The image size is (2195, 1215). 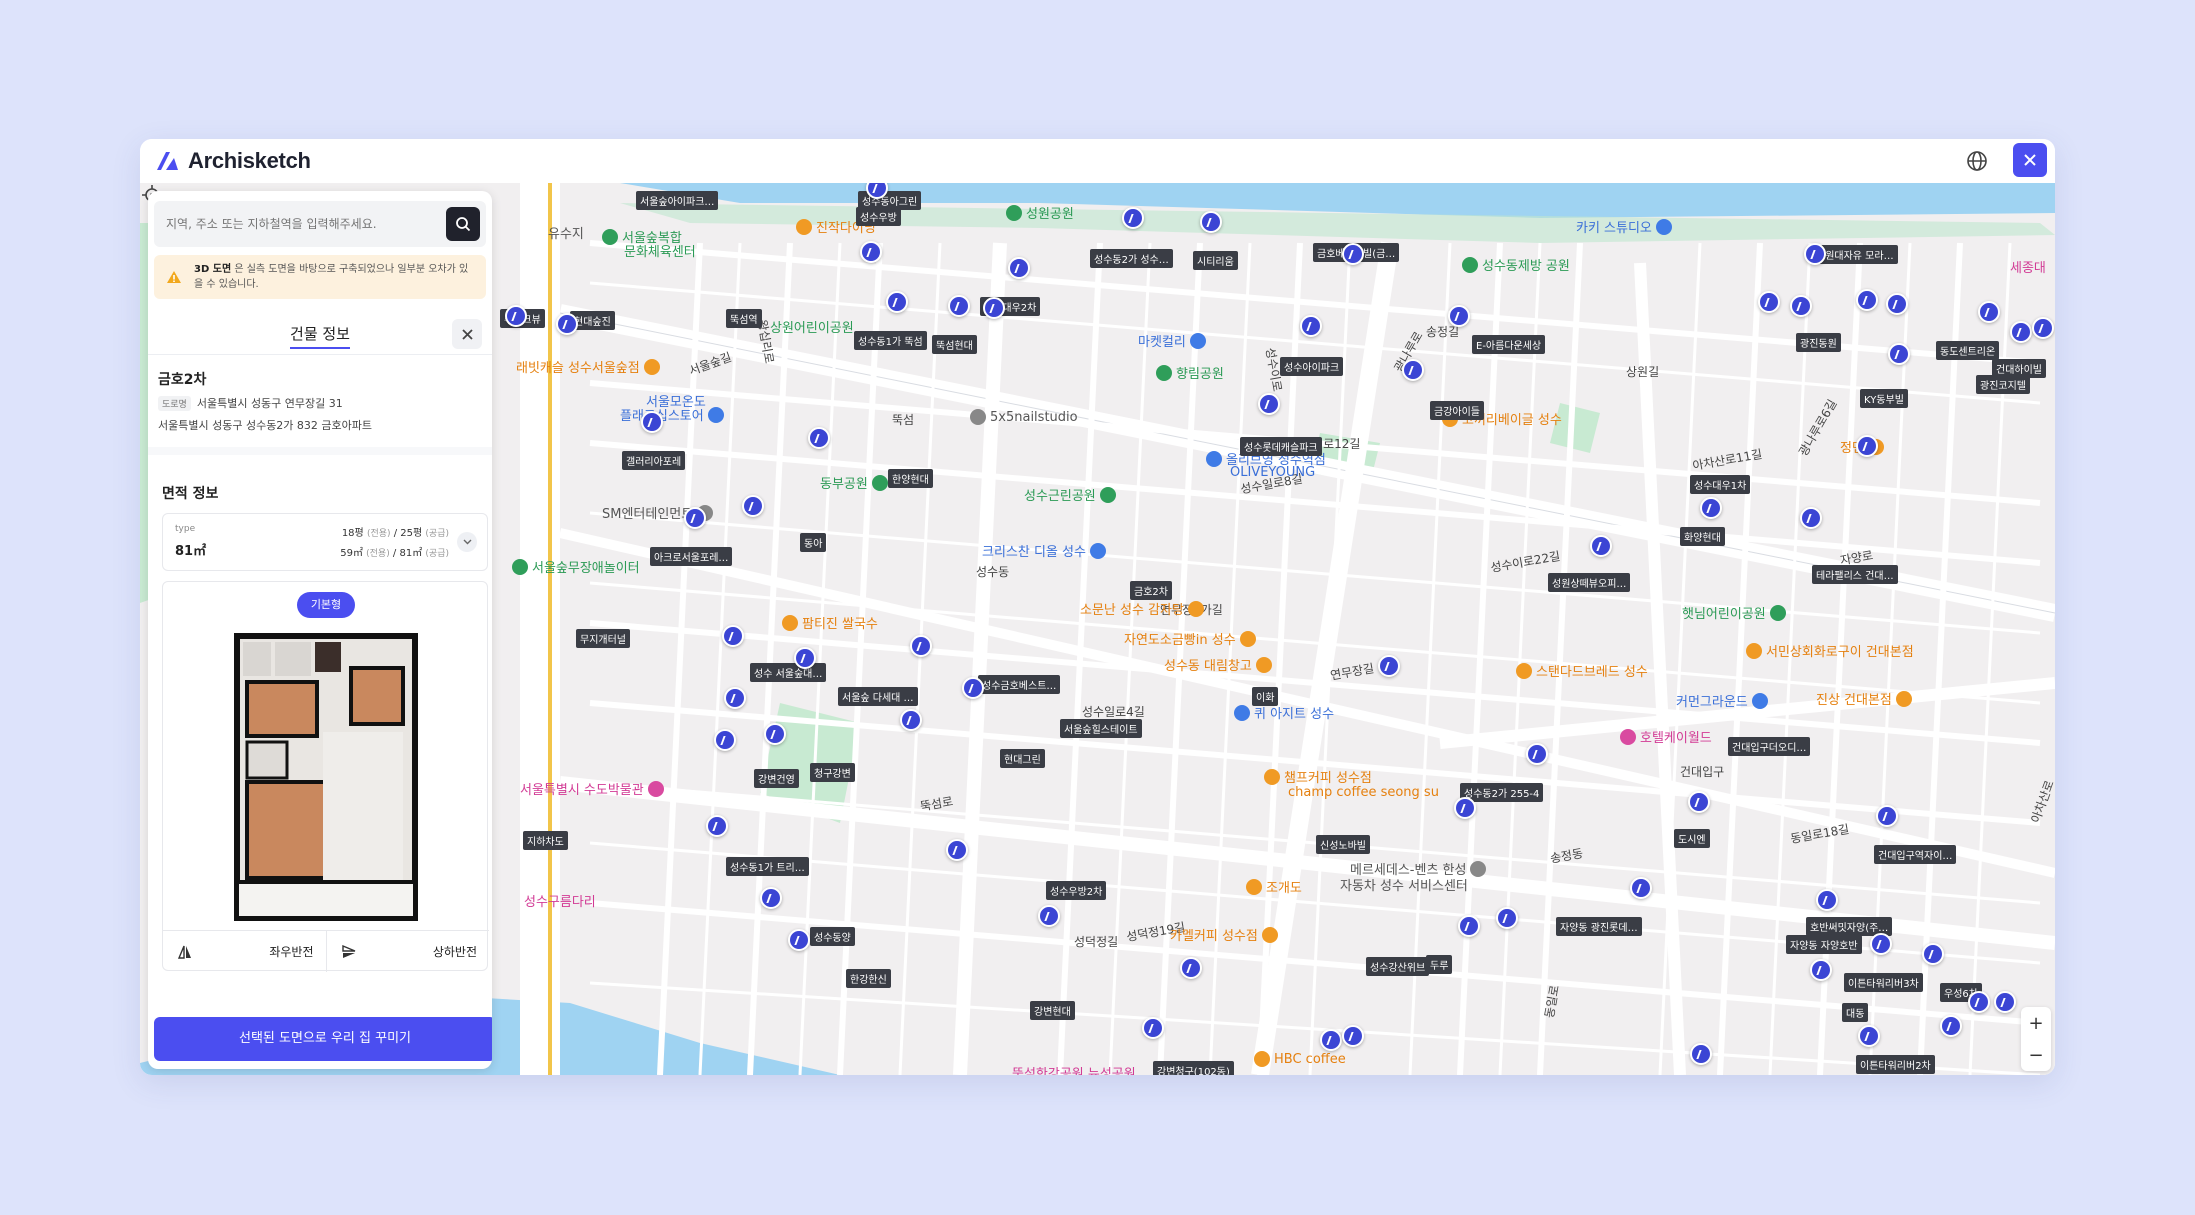 I want to click on poi: 서민상회화로구이 건대본점, so click(x=1830, y=650).